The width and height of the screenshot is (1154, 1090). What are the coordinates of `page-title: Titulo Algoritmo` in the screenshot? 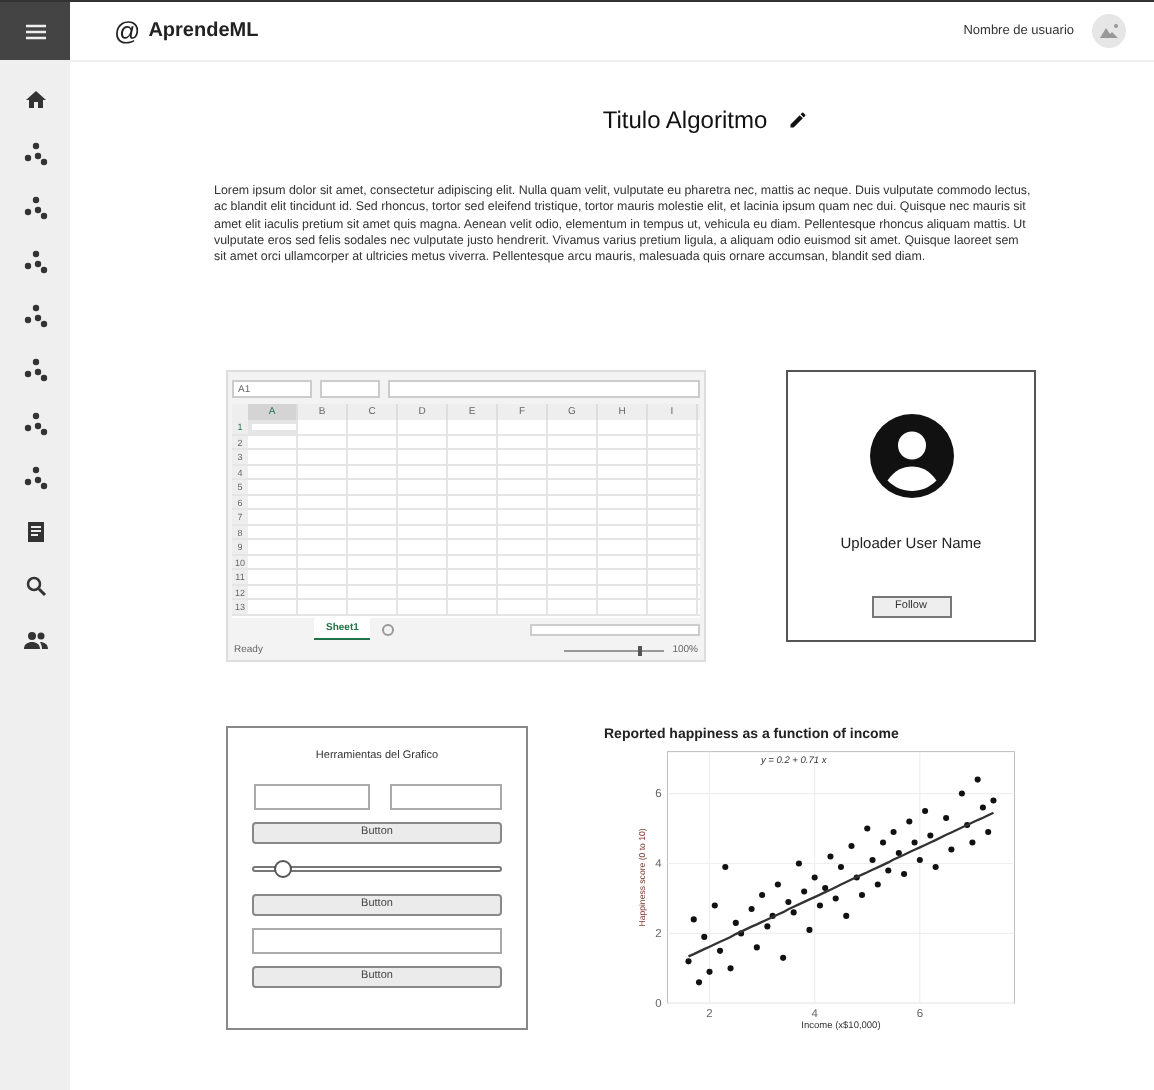 It's located at (685, 121).